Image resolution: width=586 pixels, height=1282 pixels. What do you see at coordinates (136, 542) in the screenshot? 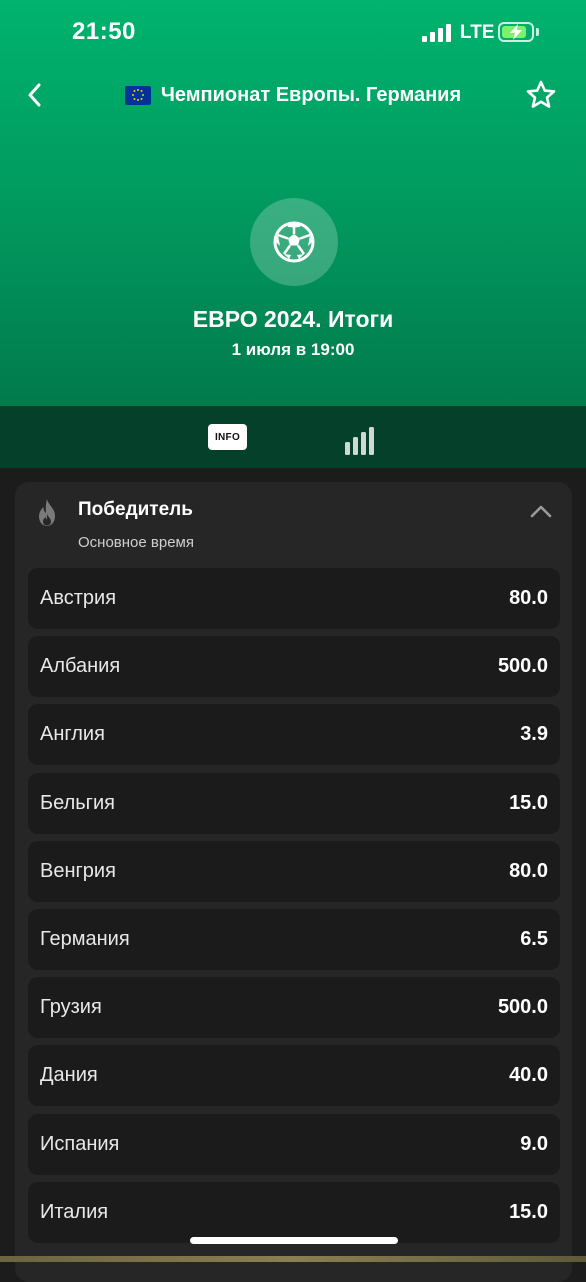
I see `market-subtitle: Основное время` at bounding box center [136, 542].